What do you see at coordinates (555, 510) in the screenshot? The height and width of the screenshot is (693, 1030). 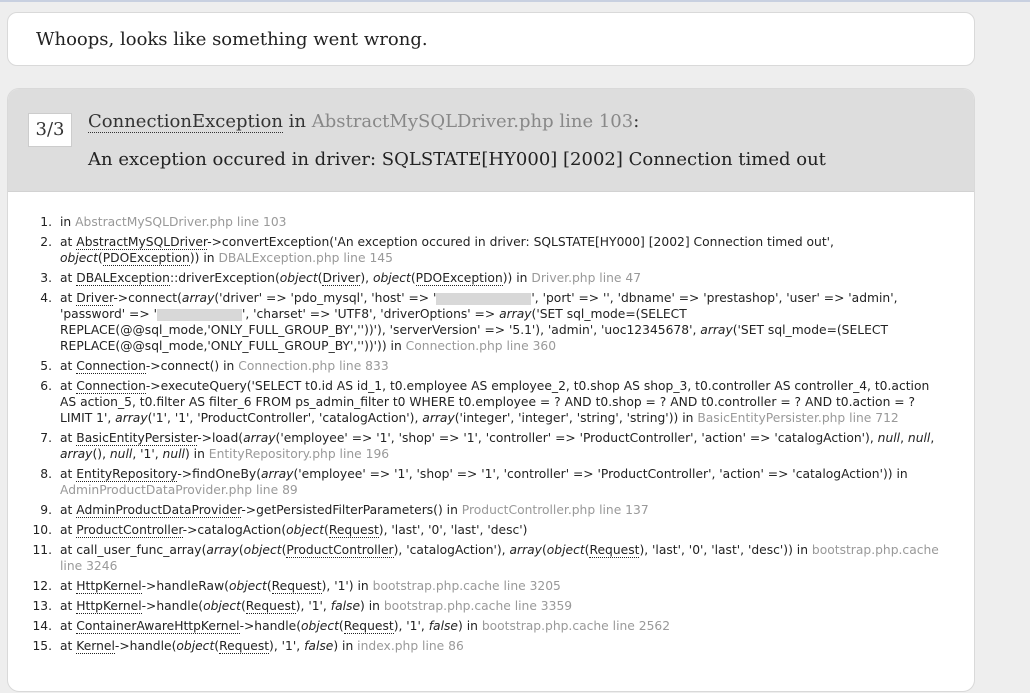 I see `trace-file-link: ProductController.php line 137` at bounding box center [555, 510].